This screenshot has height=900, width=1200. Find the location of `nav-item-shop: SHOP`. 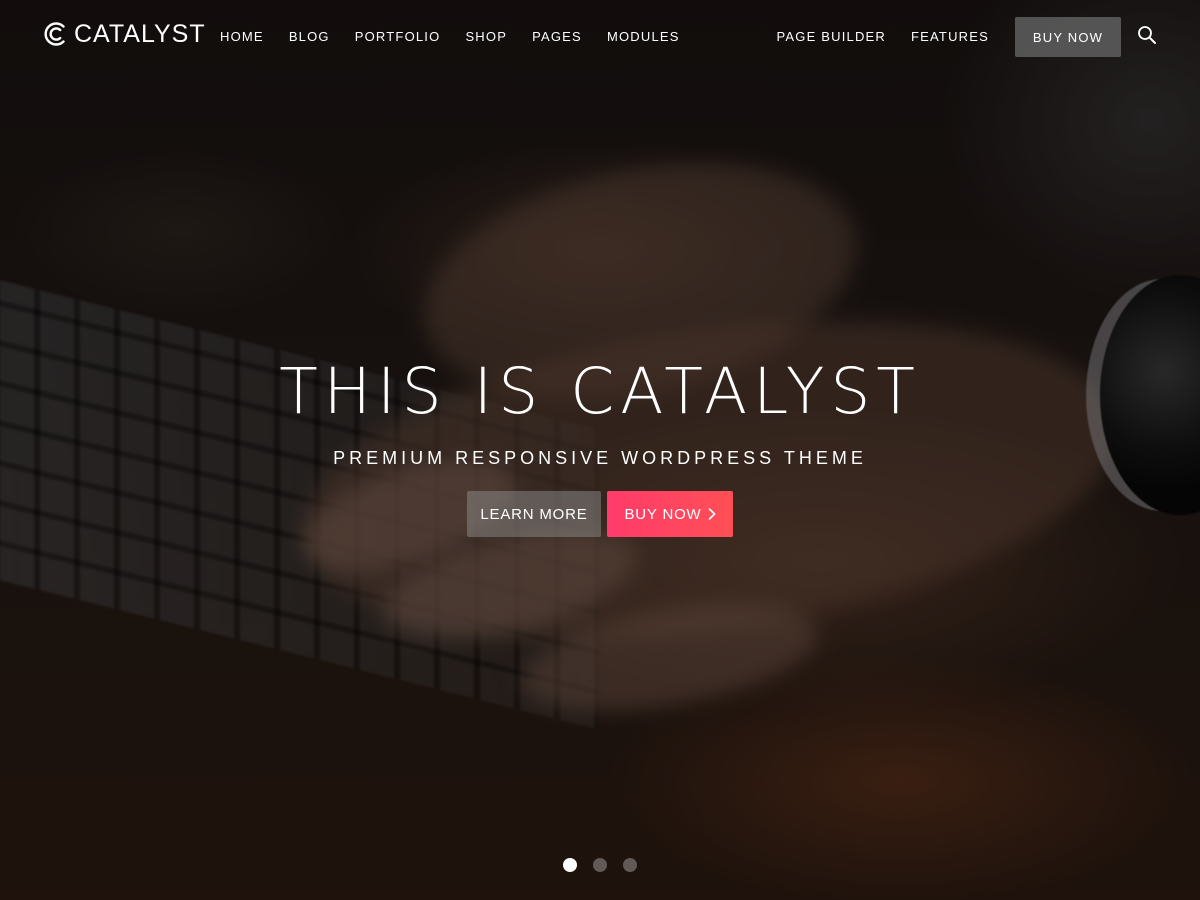

nav-item-shop: SHOP is located at coordinates (486, 36).